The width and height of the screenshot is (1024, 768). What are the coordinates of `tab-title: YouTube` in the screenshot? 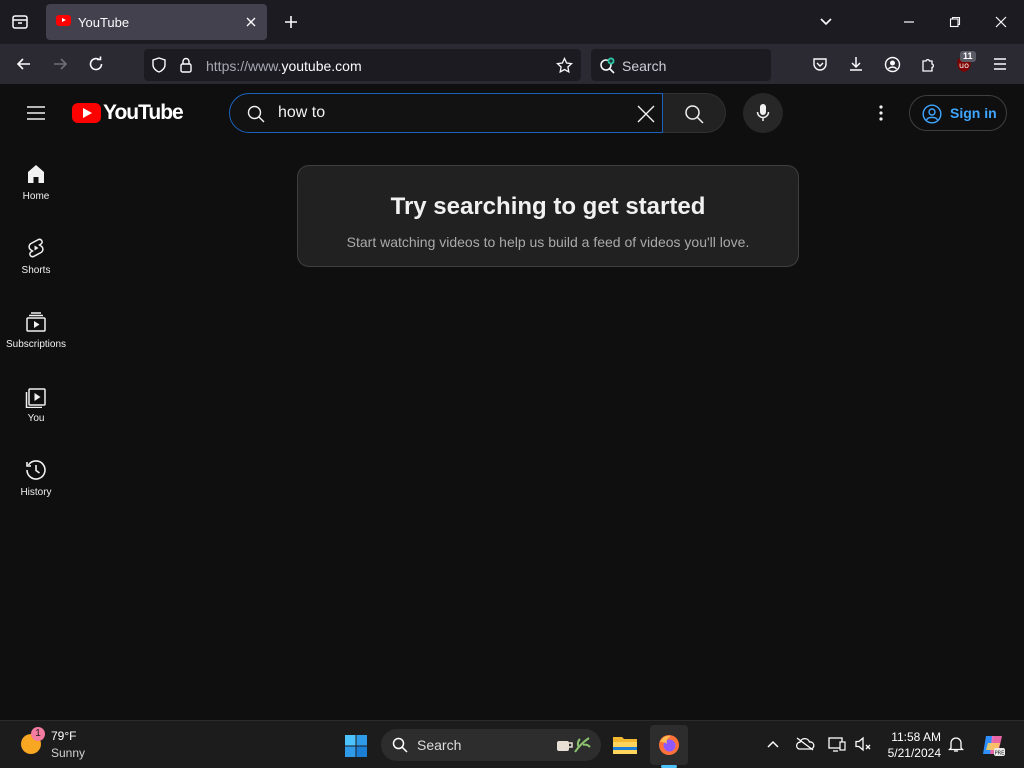 It's located at (104, 22).